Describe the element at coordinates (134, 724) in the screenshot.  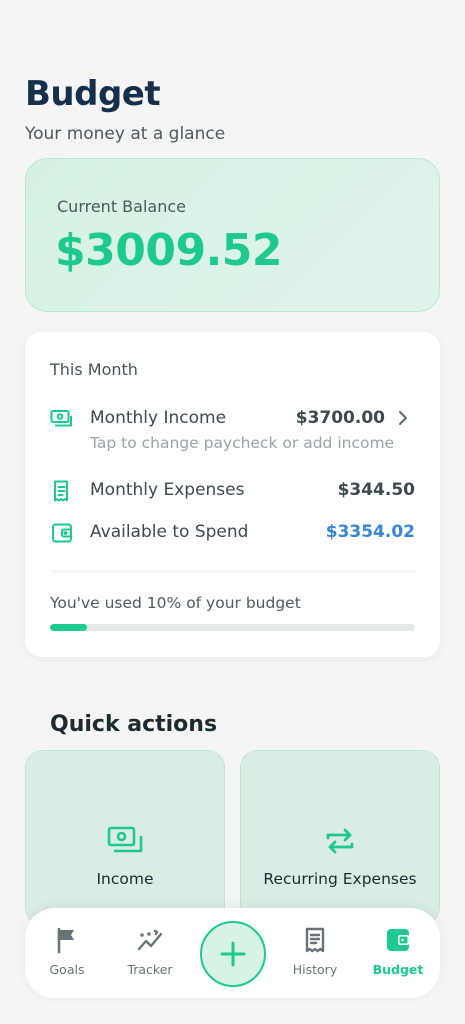
I see `quick-actions-title: Quick actions` at that location.